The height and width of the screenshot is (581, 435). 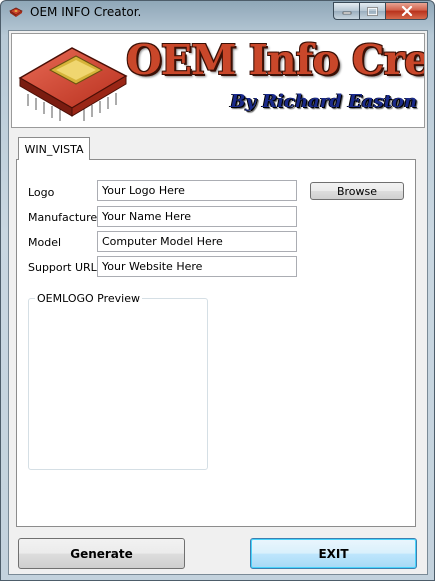 What do you see at coordinates (197, 216) in the screenshot?
I see `manufacturer-input` at bounding box center [197, 216].